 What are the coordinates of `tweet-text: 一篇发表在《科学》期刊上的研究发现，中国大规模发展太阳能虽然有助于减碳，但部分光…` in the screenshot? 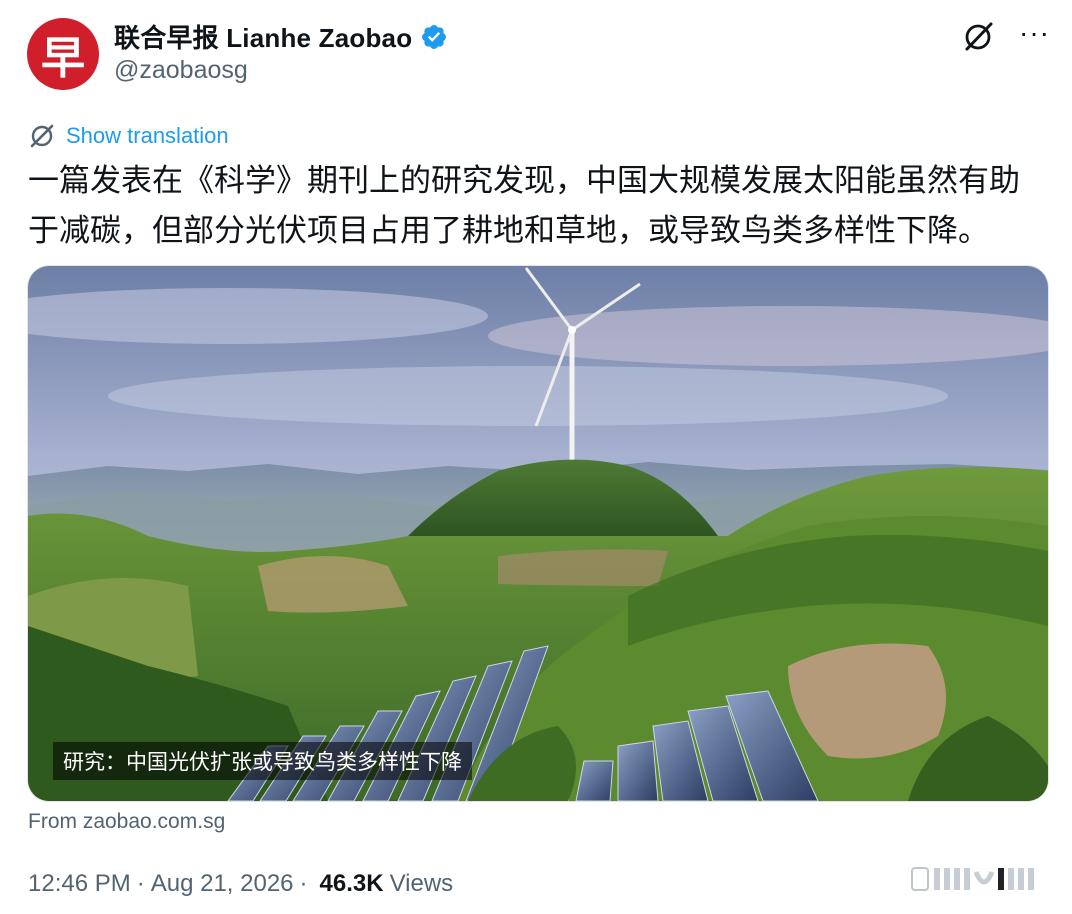 It's located at (524, 206).